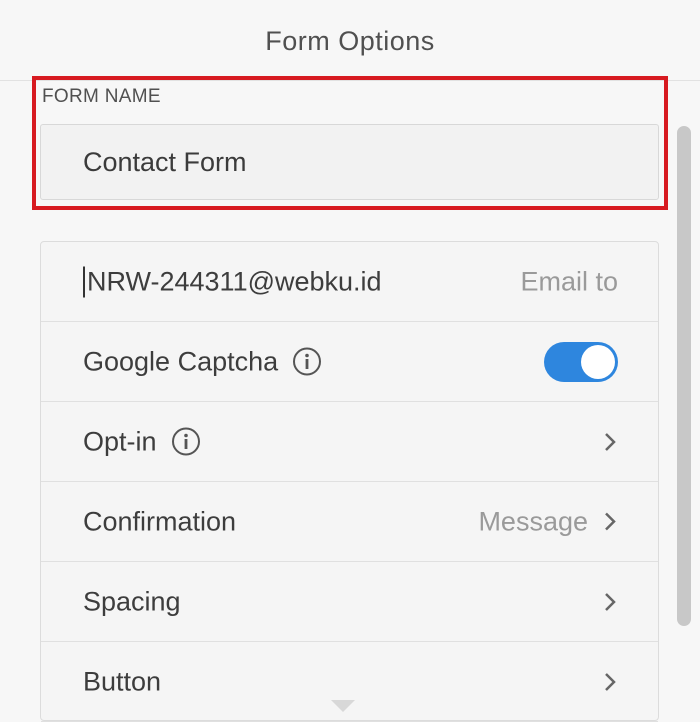 The width and height of the screenshot is (700, 722). I want to click on email-to-placeholder: Email to, so click(569, 281).